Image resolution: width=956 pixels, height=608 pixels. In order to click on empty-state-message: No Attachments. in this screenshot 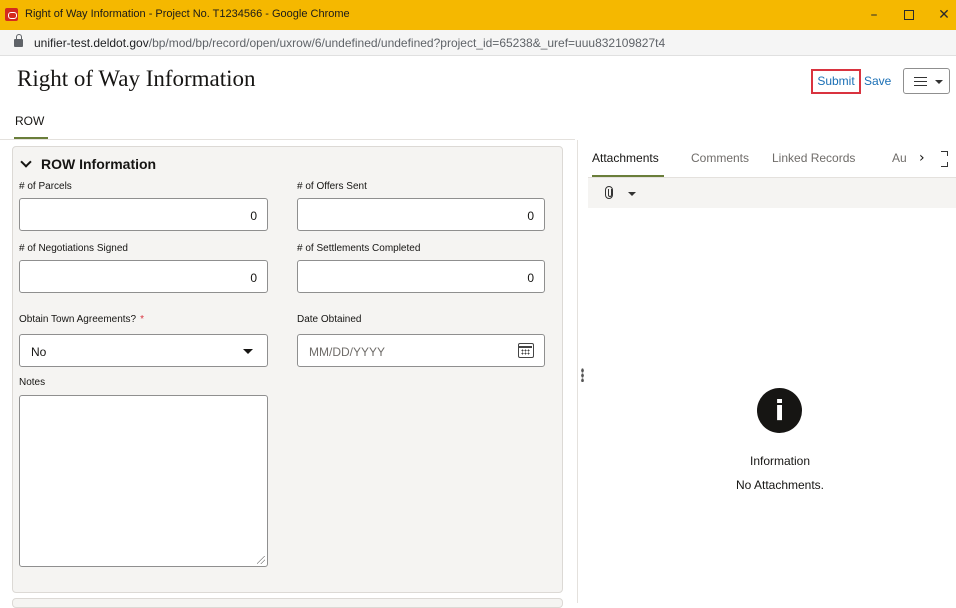, I will do `click(780, 485)`.